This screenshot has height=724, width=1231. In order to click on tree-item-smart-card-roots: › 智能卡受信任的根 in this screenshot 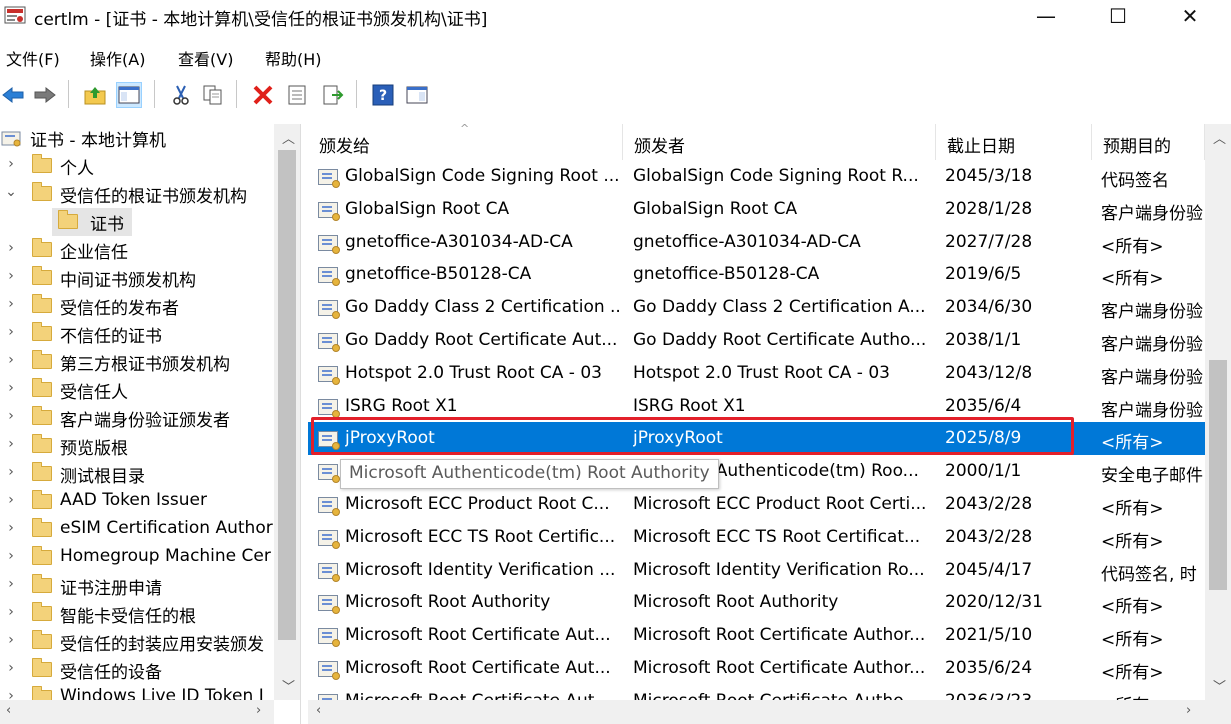, I will do `click(137, 614)`.